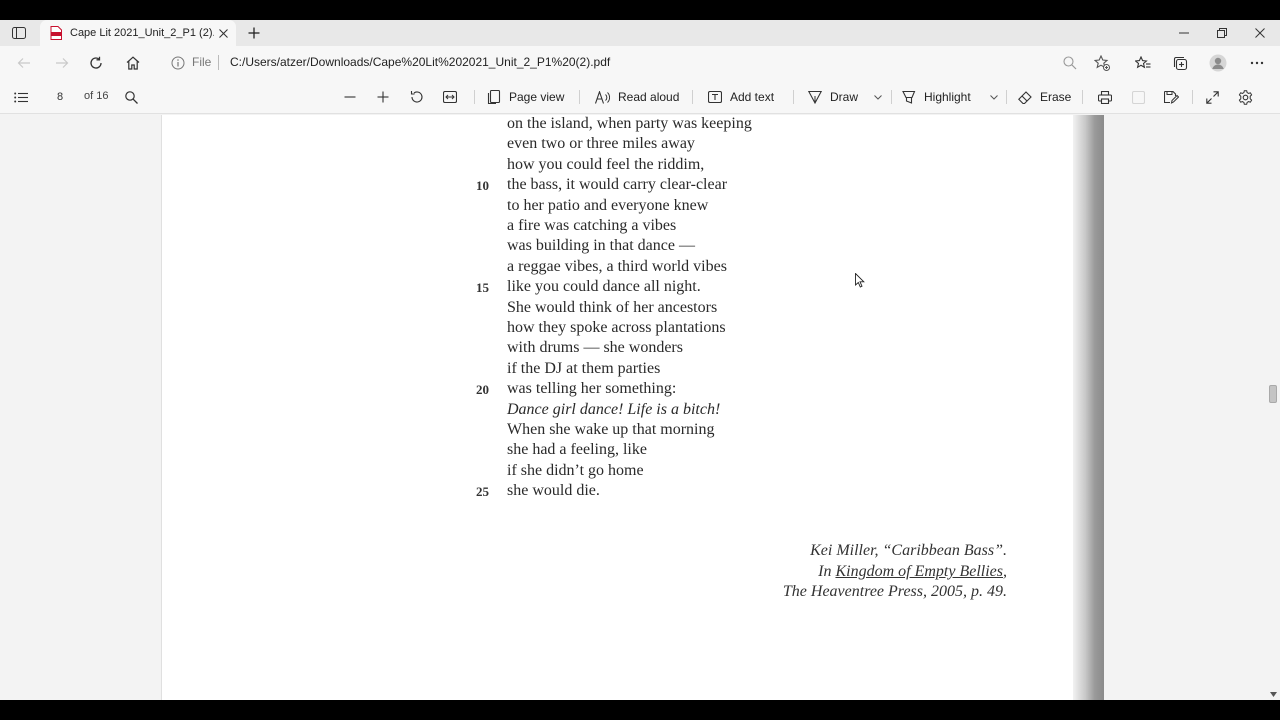  What do you see at coordinates (878, 97) in the screenshot?
I see `draw-options-dropdown` at bounding box center [878, 97].